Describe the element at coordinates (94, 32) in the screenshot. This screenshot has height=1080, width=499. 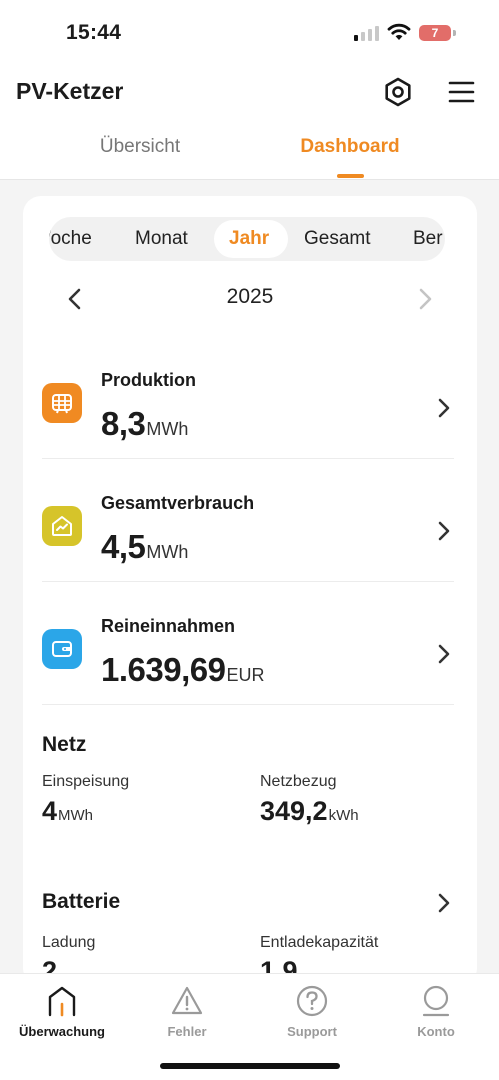
I see `status-time: 15:44` at that location.